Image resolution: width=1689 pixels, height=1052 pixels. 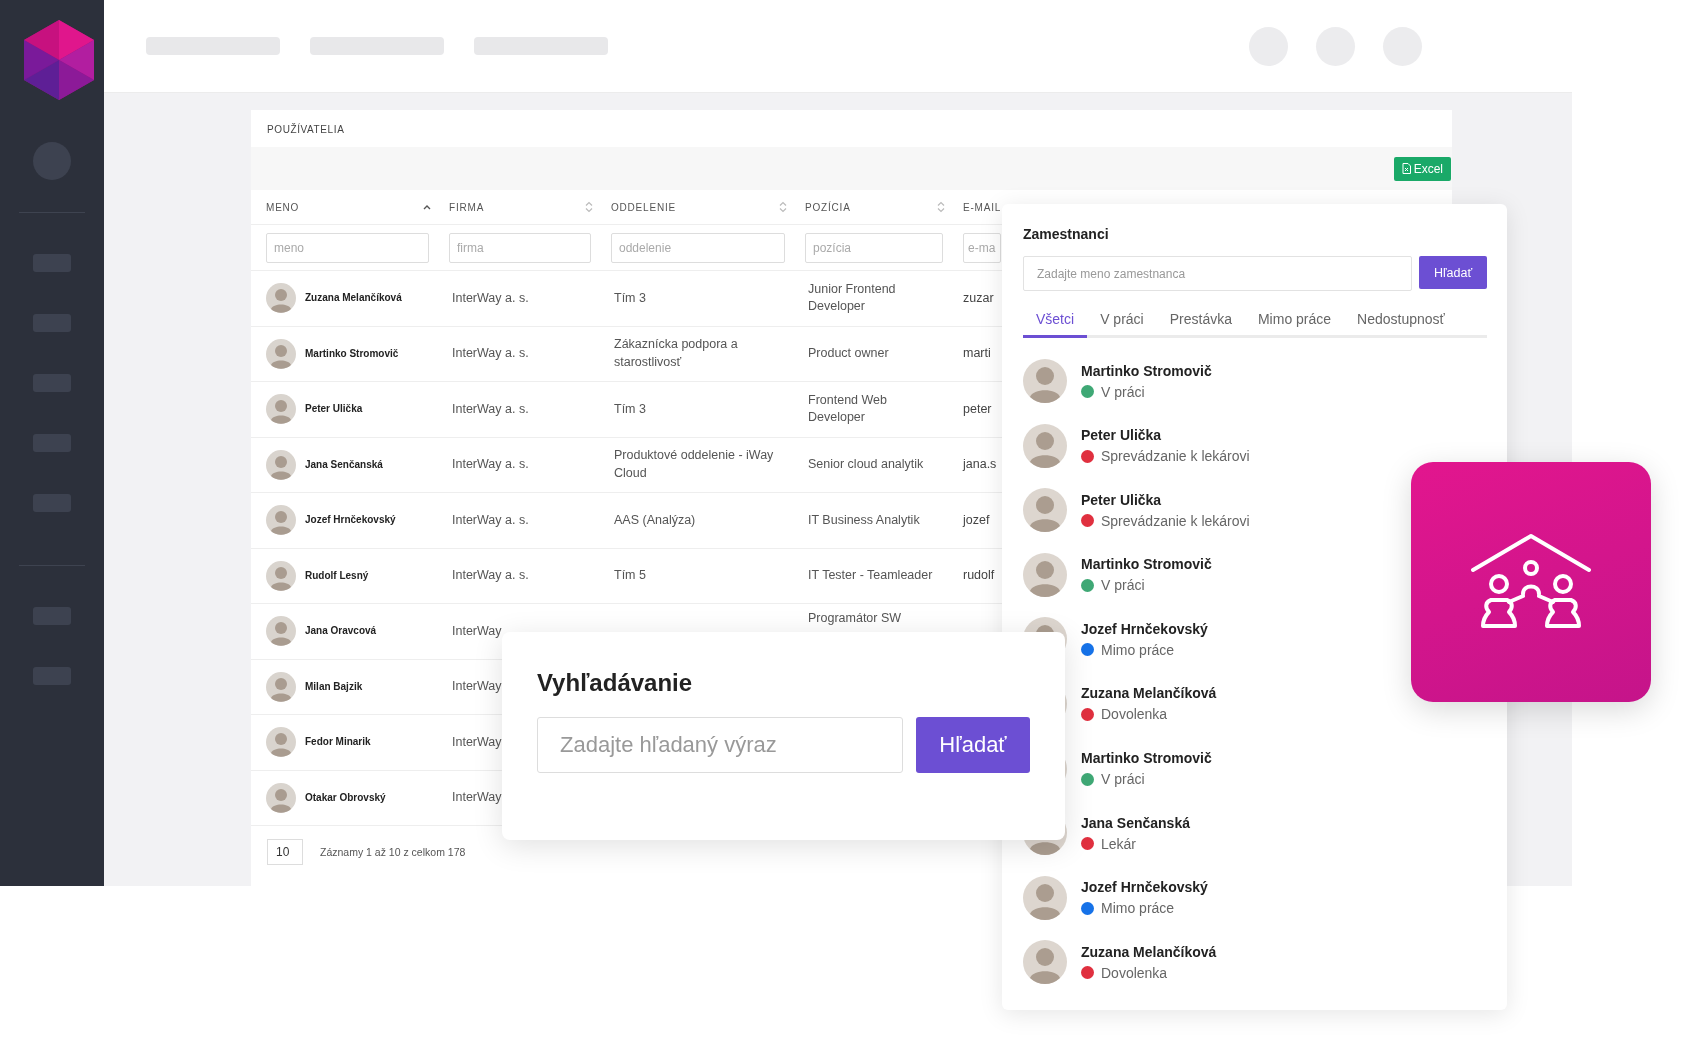 I want to click on employee-search-field: Zadajte meno zamestnanca, so click(x=1217, y=273).